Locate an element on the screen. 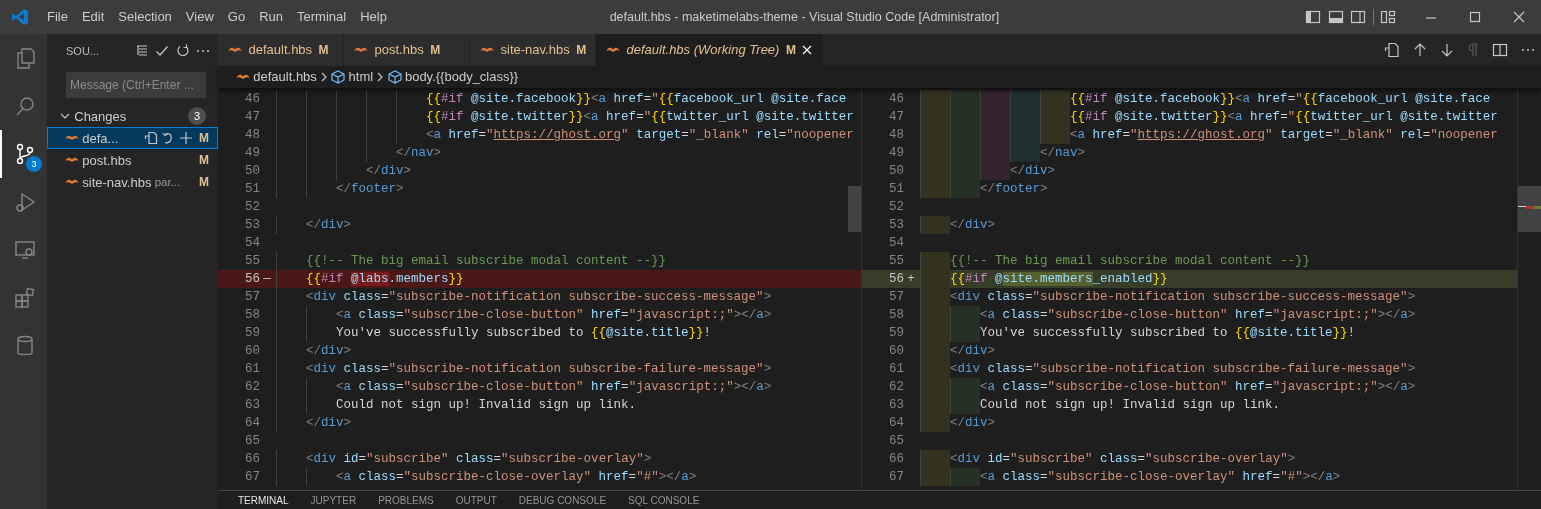 The height and width of the screenshot is (509, 1541). panel-tab: SQL CONSOLE is located at coordinates (664, 500).